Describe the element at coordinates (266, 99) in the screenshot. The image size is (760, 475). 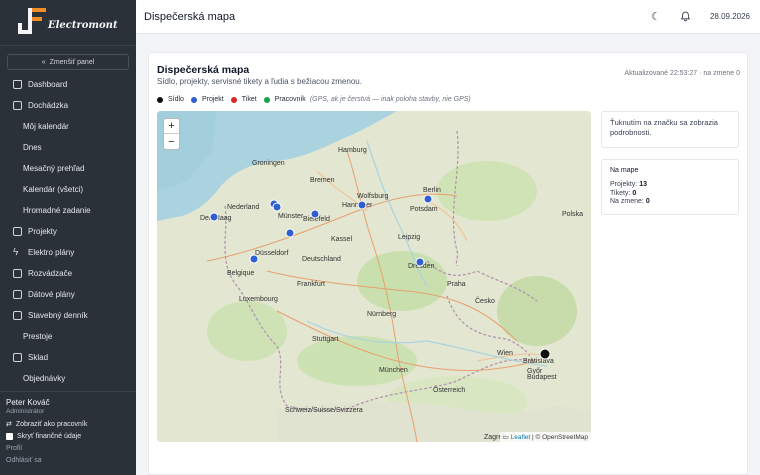
I see `pracovnik-dot-icon` at that location.